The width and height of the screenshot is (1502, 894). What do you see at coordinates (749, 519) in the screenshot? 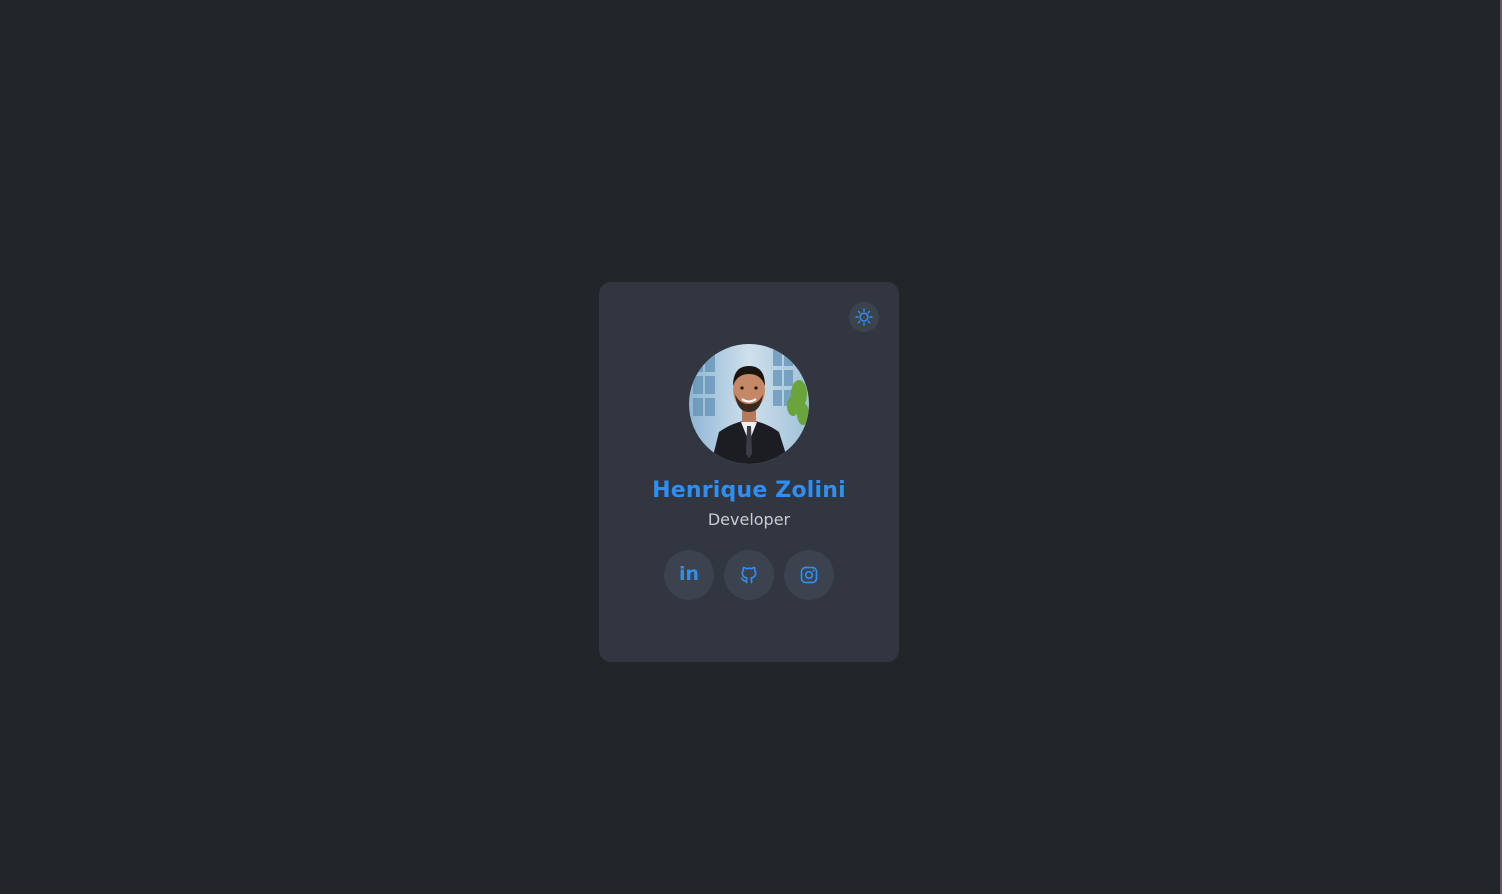
I see `profile-role: Developer` at bounding box center [749, 519].